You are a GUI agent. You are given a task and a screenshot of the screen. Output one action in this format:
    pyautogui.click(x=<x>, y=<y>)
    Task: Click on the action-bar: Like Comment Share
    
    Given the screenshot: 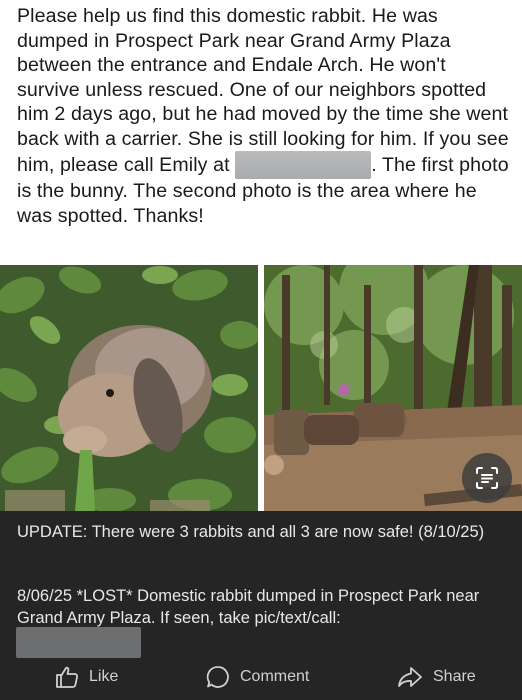 What is the action you would take?
    pyautogui.click(x=261, y=677)
    